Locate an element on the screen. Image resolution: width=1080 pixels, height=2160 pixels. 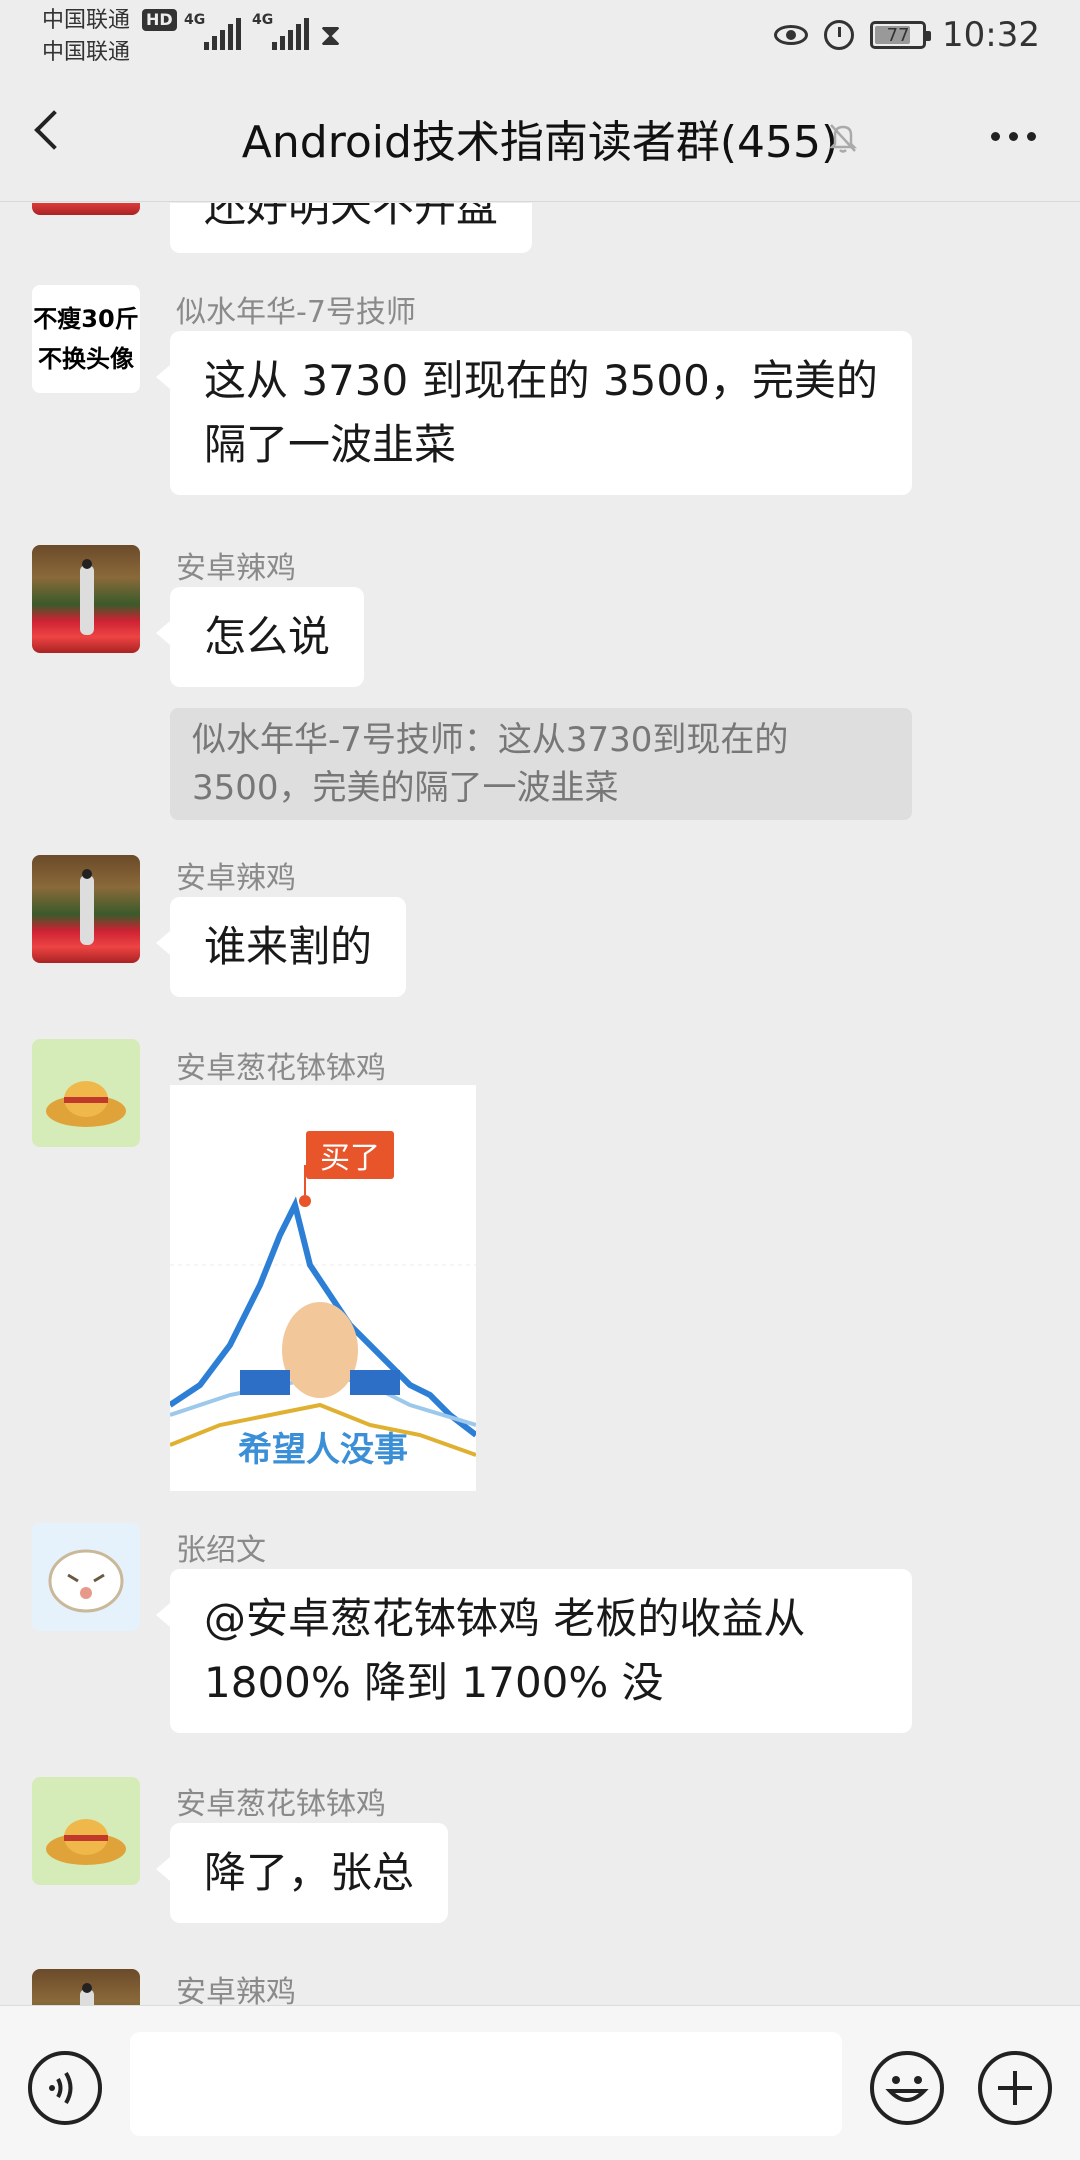
signal-2-icon: 4G is located at coordinates (280, 31).